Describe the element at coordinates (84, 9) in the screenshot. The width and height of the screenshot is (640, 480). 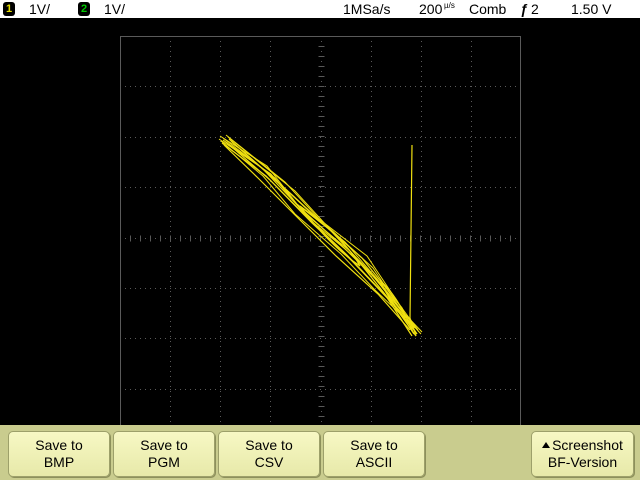
I see `channel-2-badge: 2` at that location.